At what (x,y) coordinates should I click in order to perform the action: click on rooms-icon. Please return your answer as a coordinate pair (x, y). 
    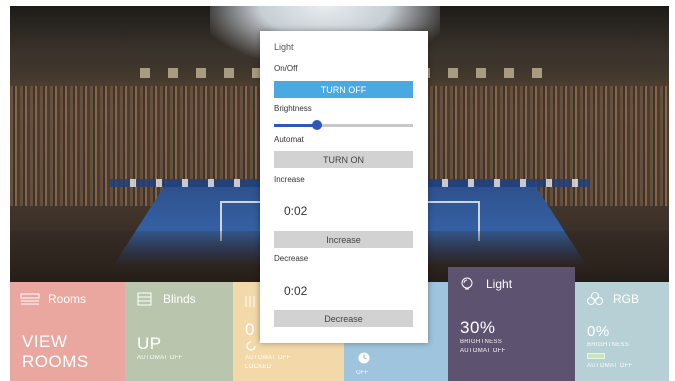
    Looking at the image, I should click on (30, 299).